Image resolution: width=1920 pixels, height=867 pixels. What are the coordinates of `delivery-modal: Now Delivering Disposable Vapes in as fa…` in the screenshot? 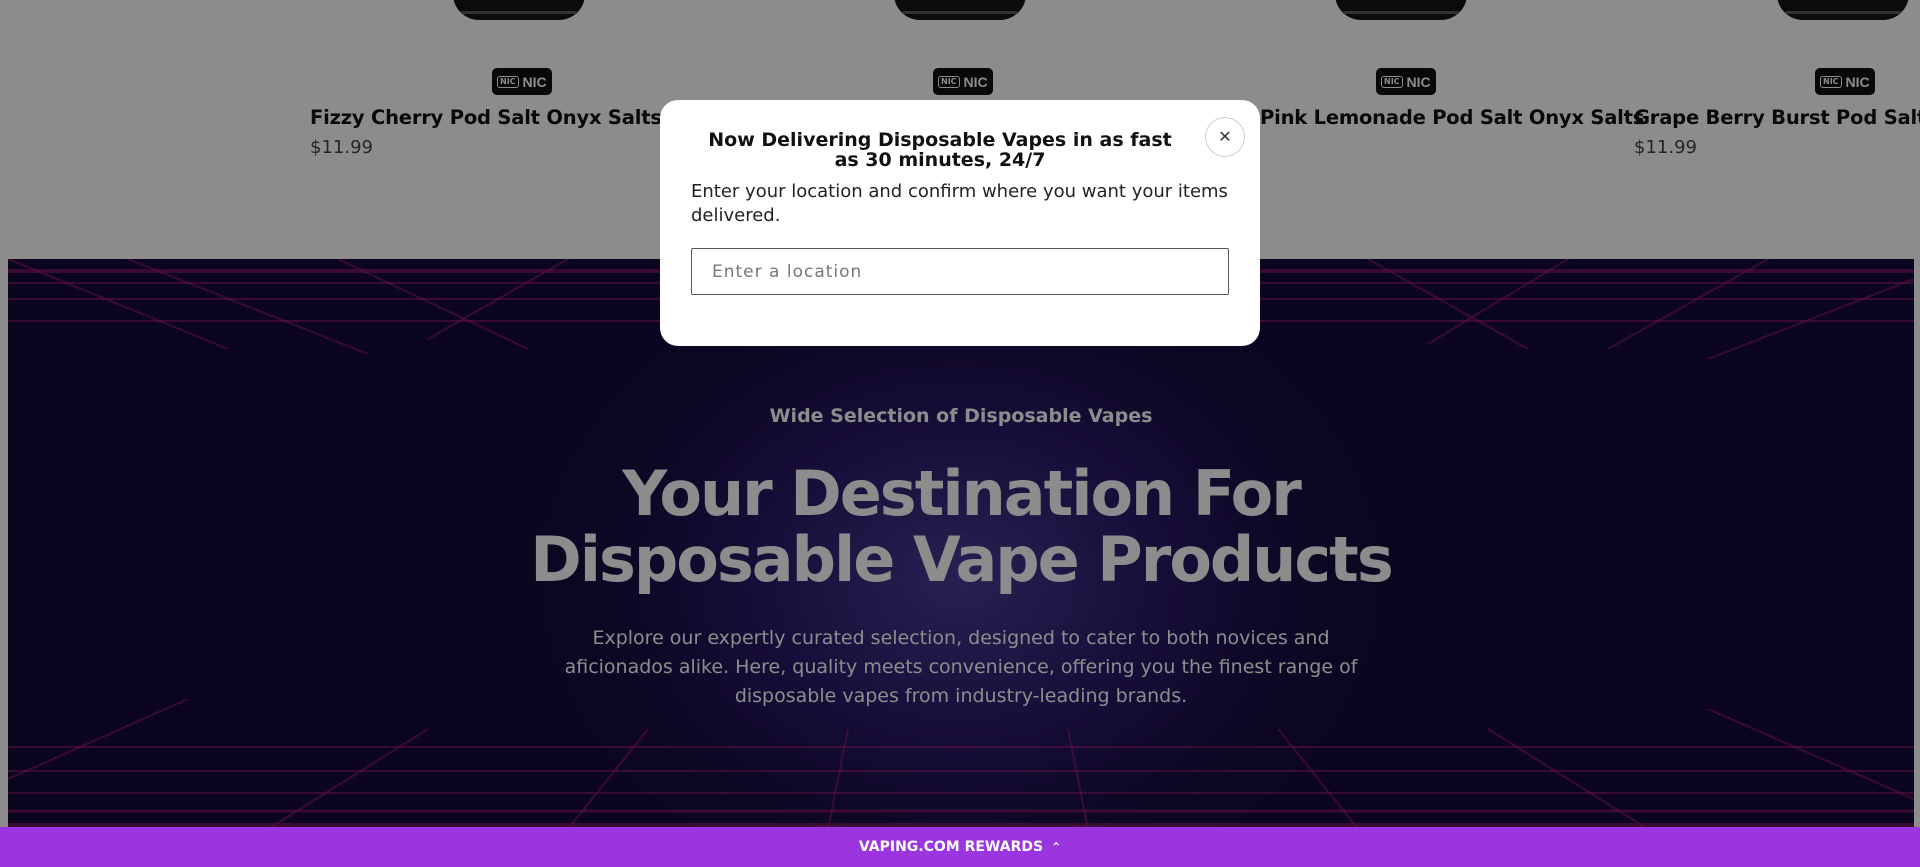 It's located at (960, 223).